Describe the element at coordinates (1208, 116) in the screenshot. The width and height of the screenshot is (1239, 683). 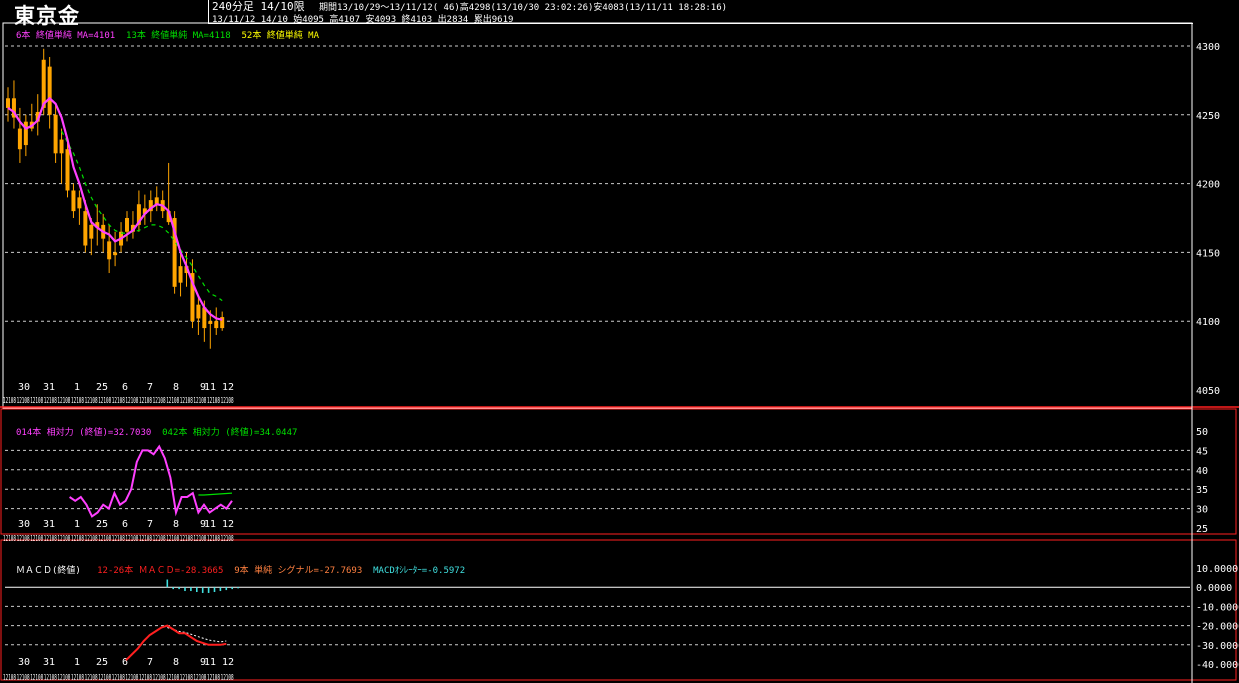
I see `price-y-tick: 4250` at that location.